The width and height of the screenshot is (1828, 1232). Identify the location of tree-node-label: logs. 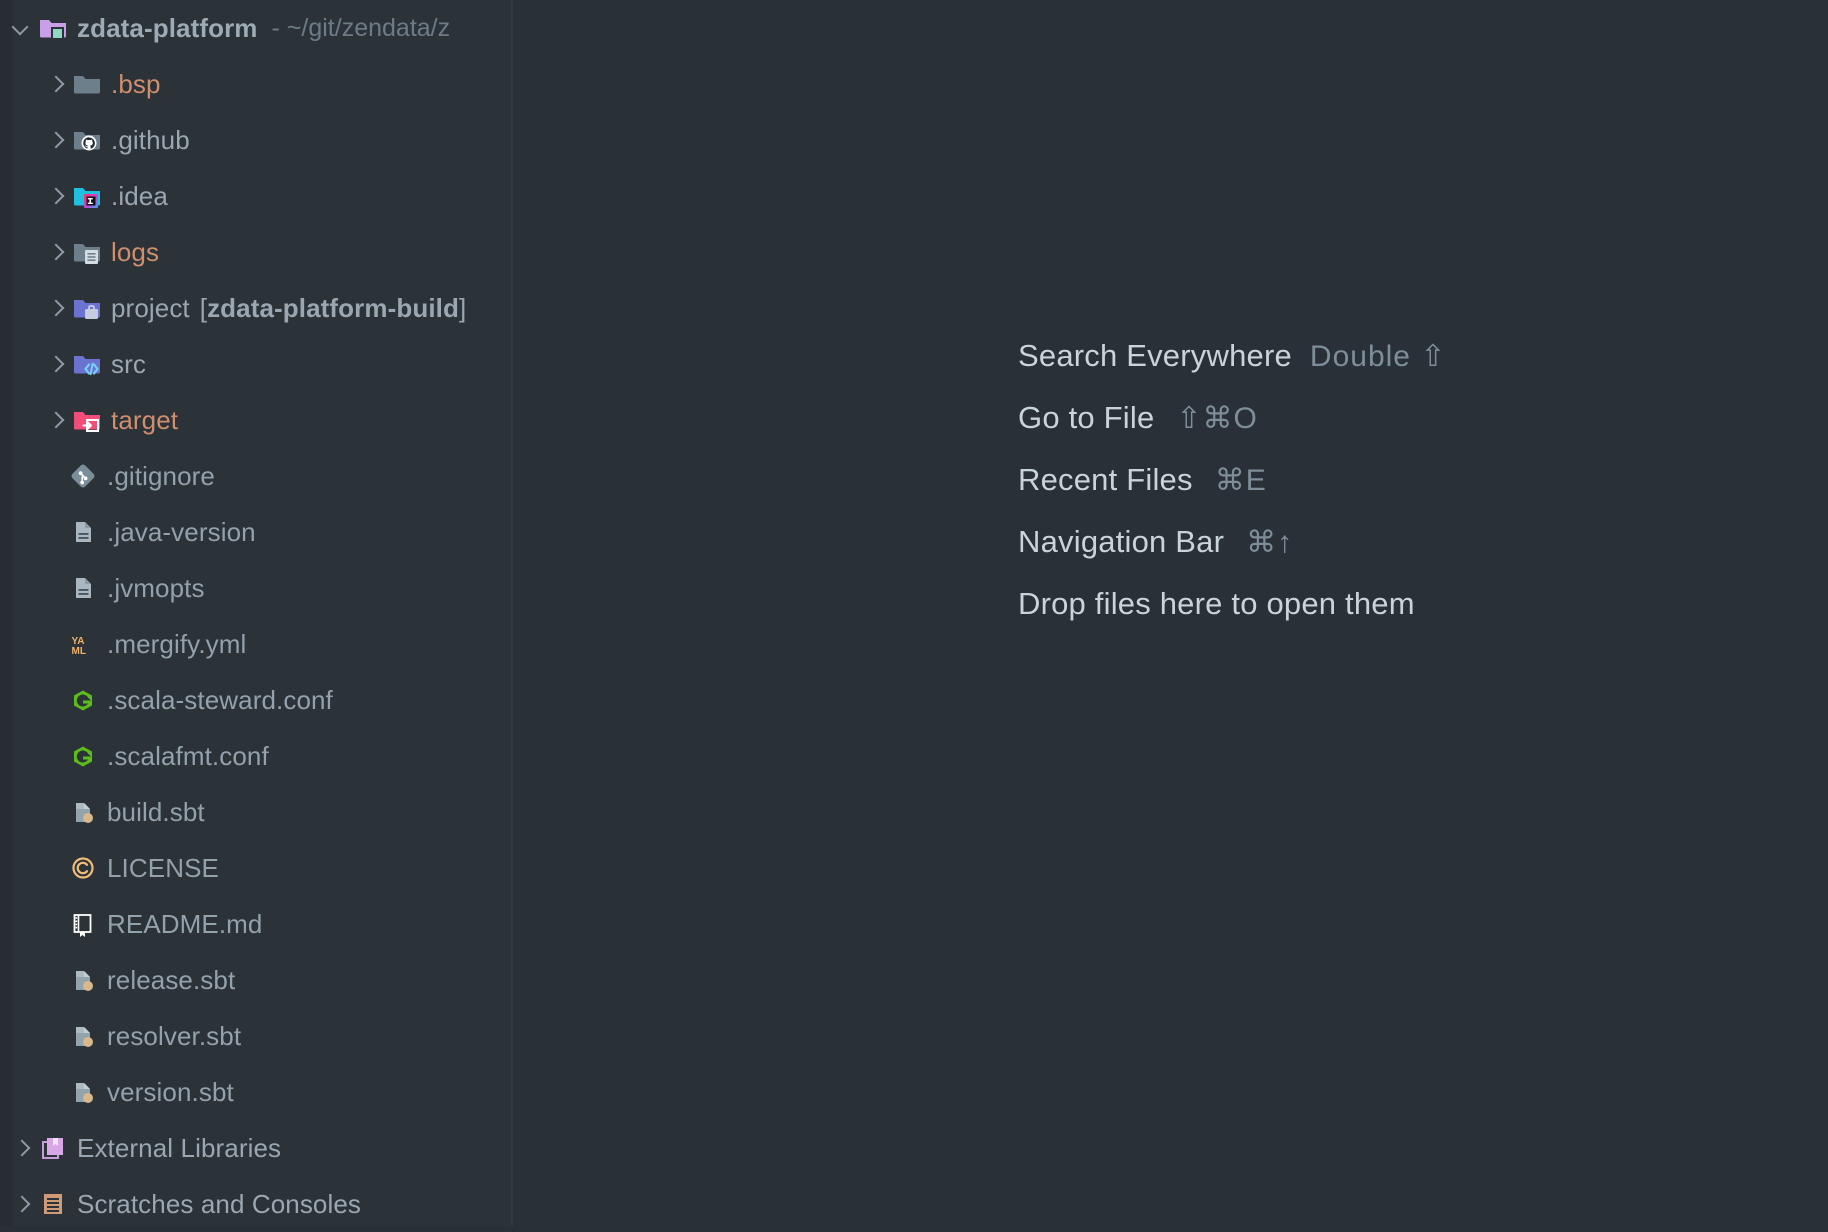
(135, 251).